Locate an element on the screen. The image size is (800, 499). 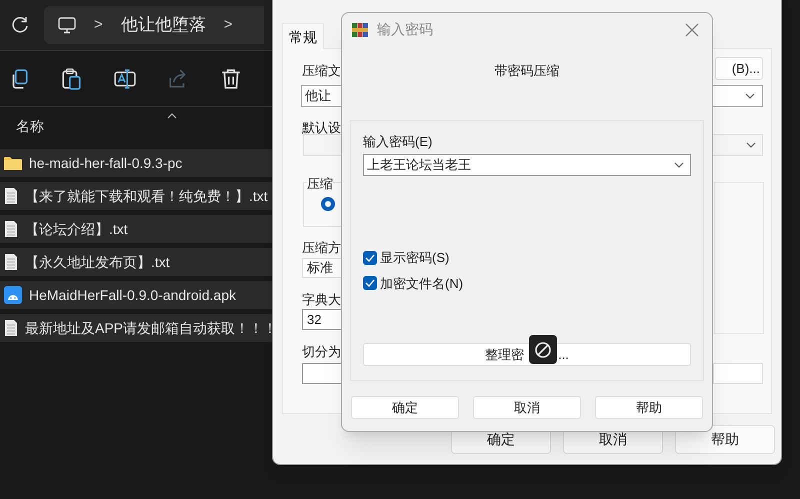
address-bar: > 他让他堕落 > is located at coordinates (154, 25).